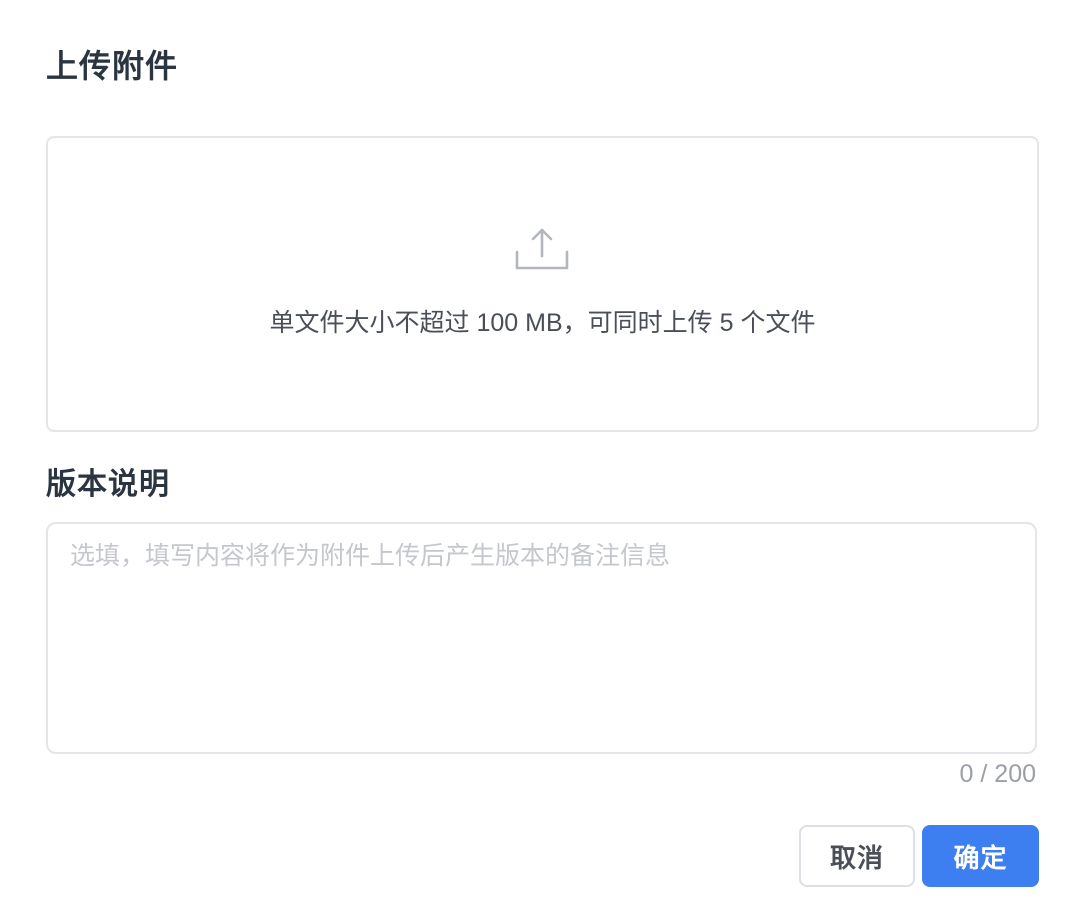 This screenshot has height=919, width=1080. I want to click on char-counter: 0 / 200, so click(997, 774).